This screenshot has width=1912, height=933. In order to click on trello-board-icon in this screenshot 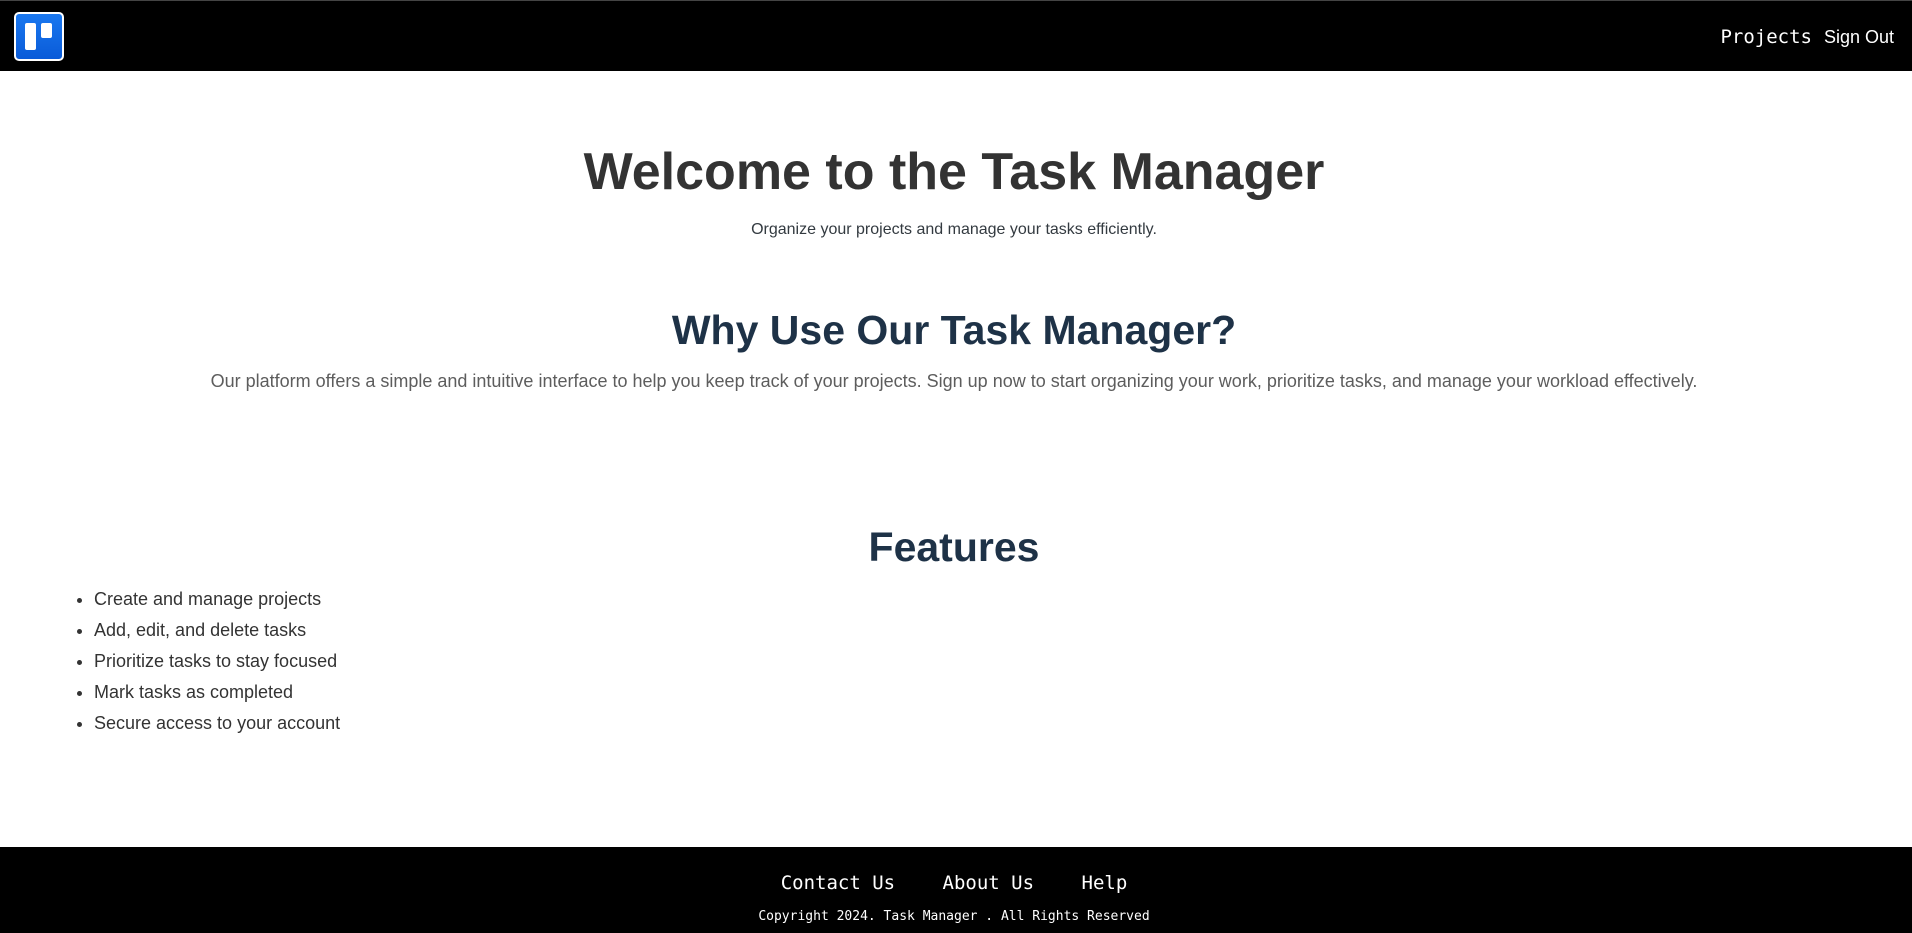, I will do `click(39, 36)`.